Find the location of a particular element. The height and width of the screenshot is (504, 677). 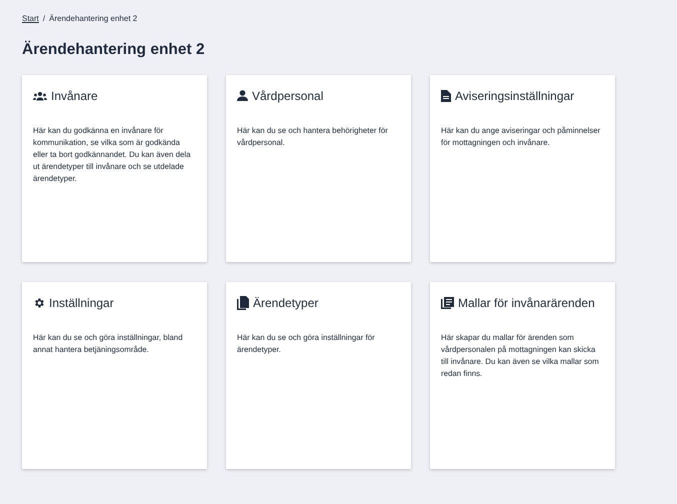

card-title: Aviseringsinställningar is located at coordinates (514, 96).